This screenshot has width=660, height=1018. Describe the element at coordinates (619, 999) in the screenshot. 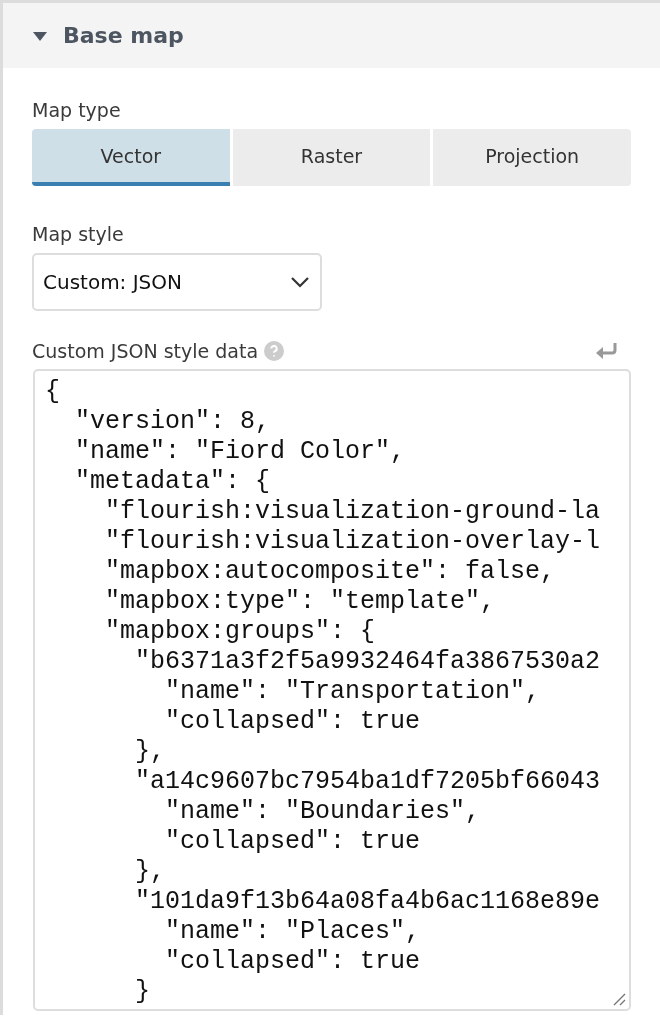

I see `resize-handle-icon` at that location.